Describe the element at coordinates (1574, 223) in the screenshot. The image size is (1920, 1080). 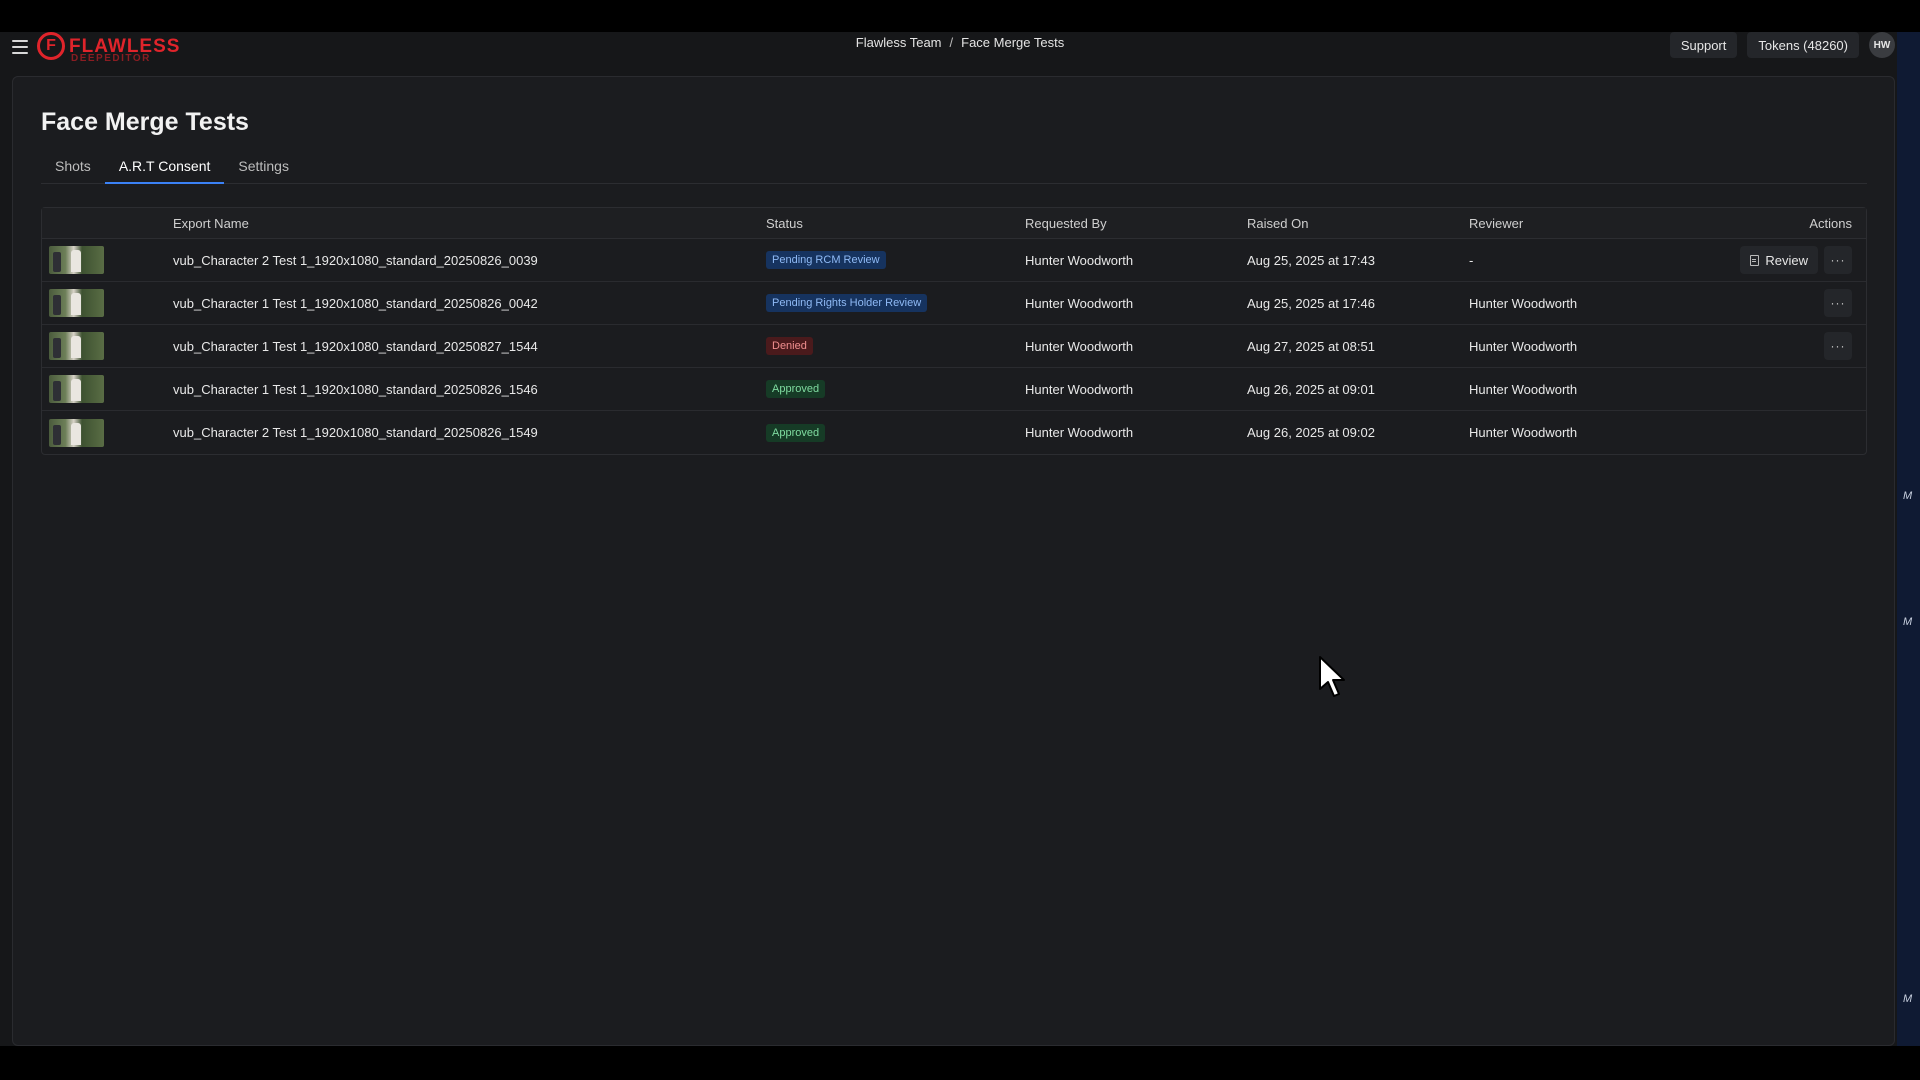
I see `header-reviewer: Reviewer` at that location.